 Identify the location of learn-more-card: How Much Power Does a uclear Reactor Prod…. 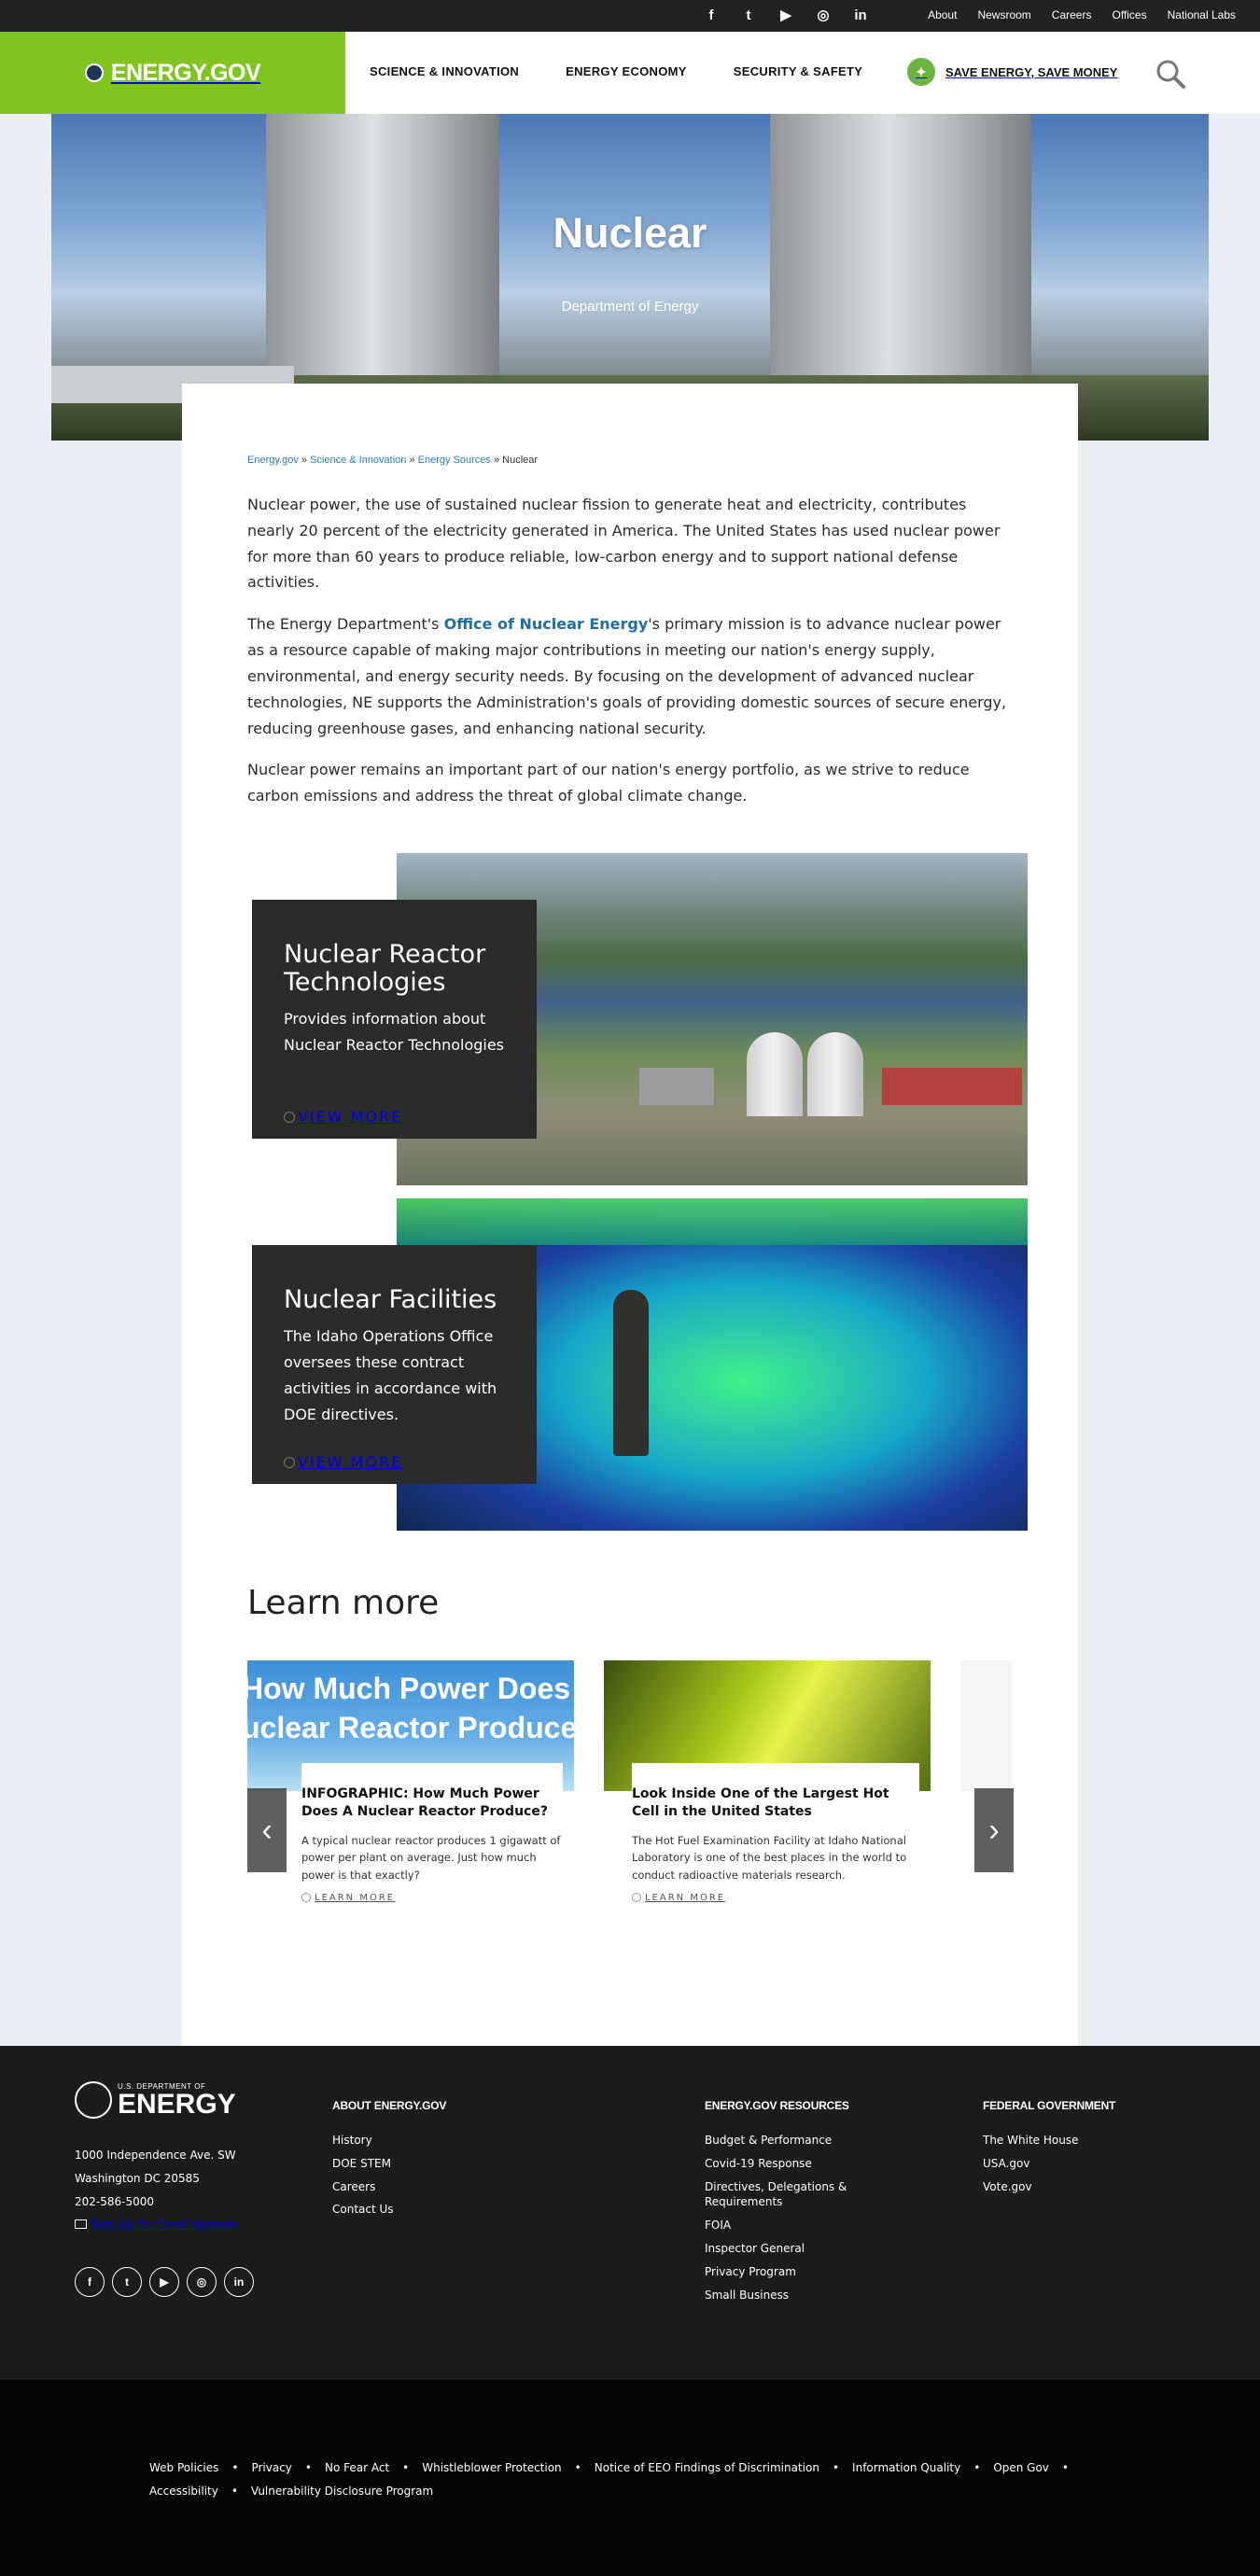
(410, 1781).